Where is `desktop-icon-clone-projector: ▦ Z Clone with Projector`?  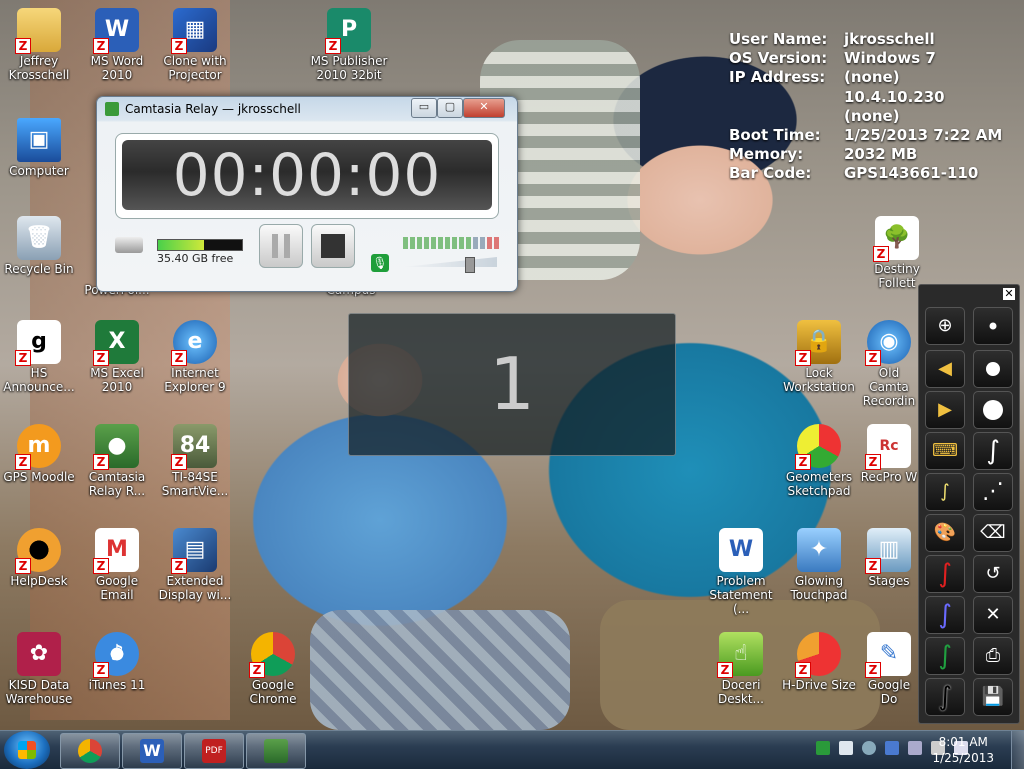 desktop-icon-clone-projector: ▦ Z Clone with Projector is located at coordinates (195, 45).